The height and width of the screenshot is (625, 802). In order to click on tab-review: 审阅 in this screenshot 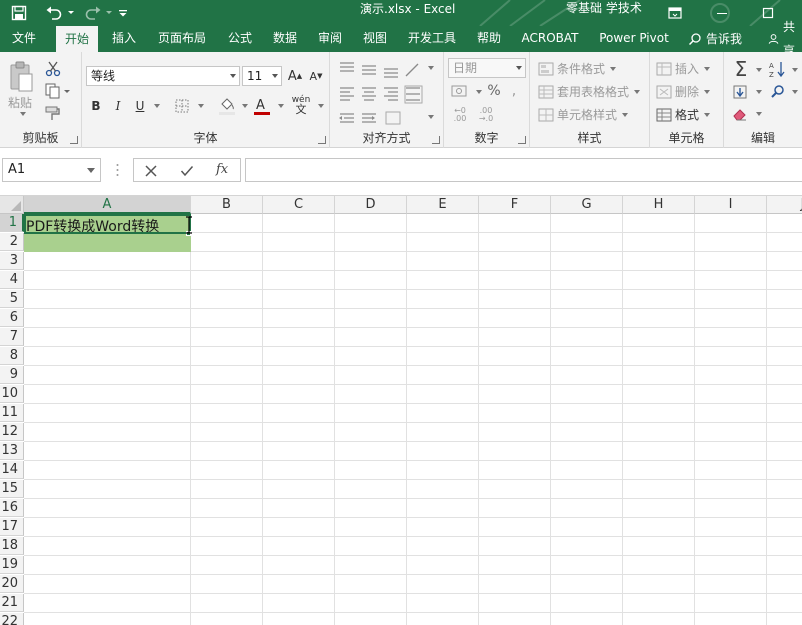, I will do `click(330, 39)`.